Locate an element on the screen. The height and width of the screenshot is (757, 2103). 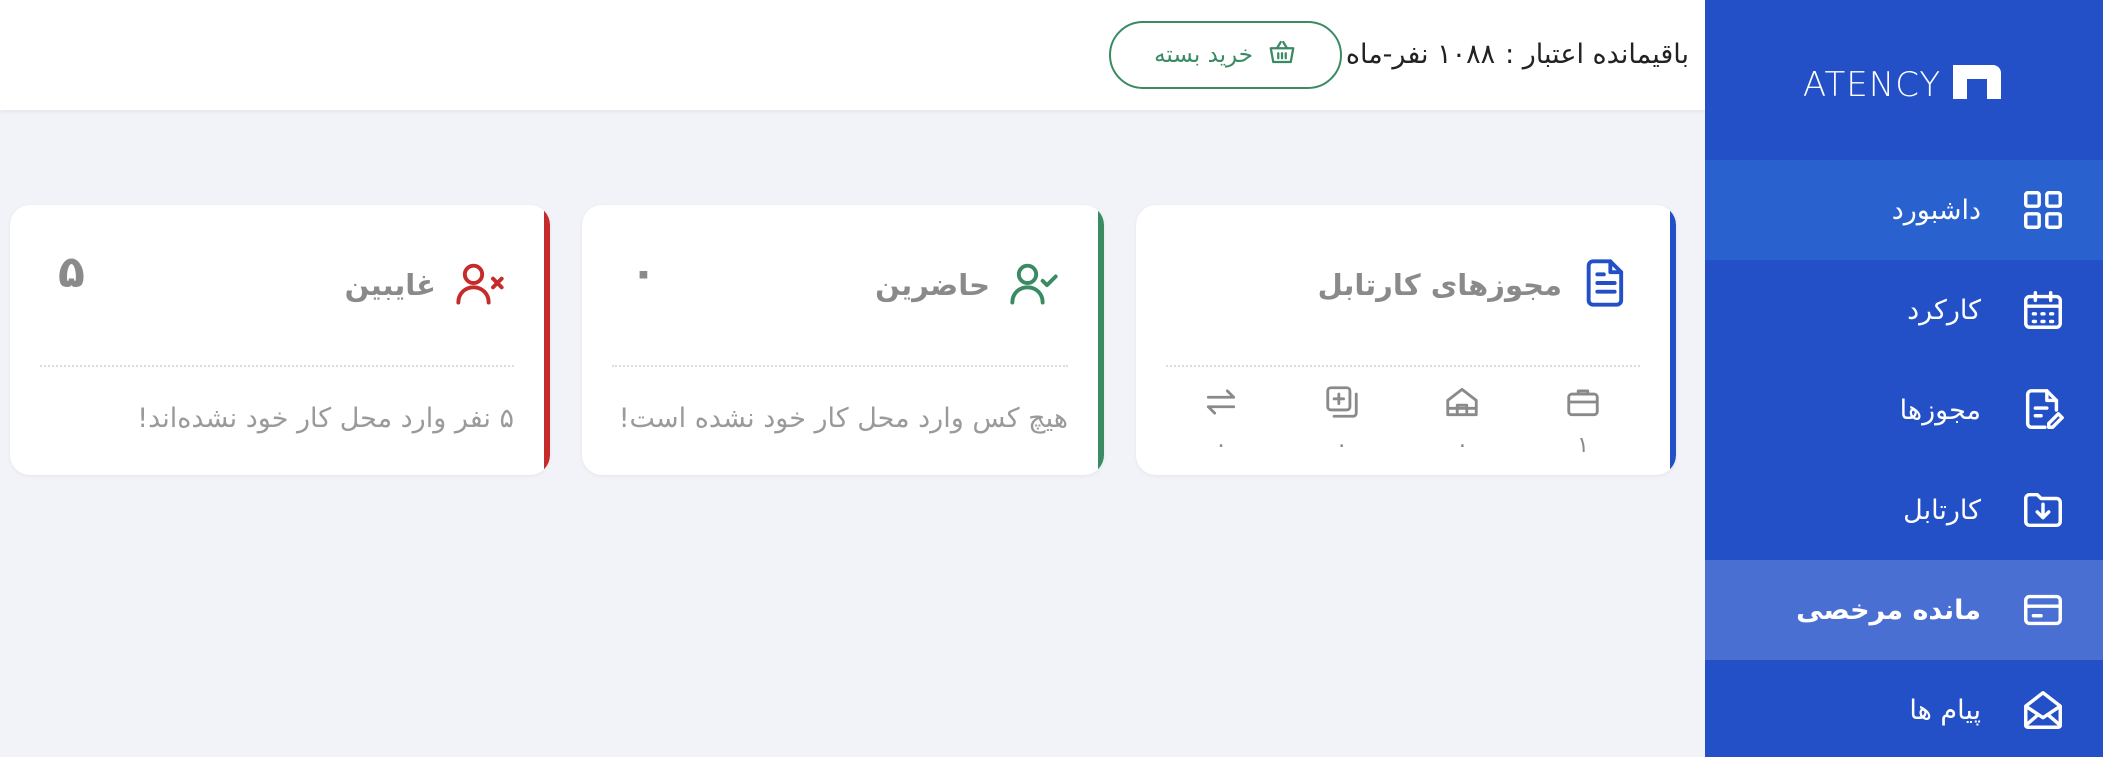
present-title: حاضرین is located at coordinates (932, 285).